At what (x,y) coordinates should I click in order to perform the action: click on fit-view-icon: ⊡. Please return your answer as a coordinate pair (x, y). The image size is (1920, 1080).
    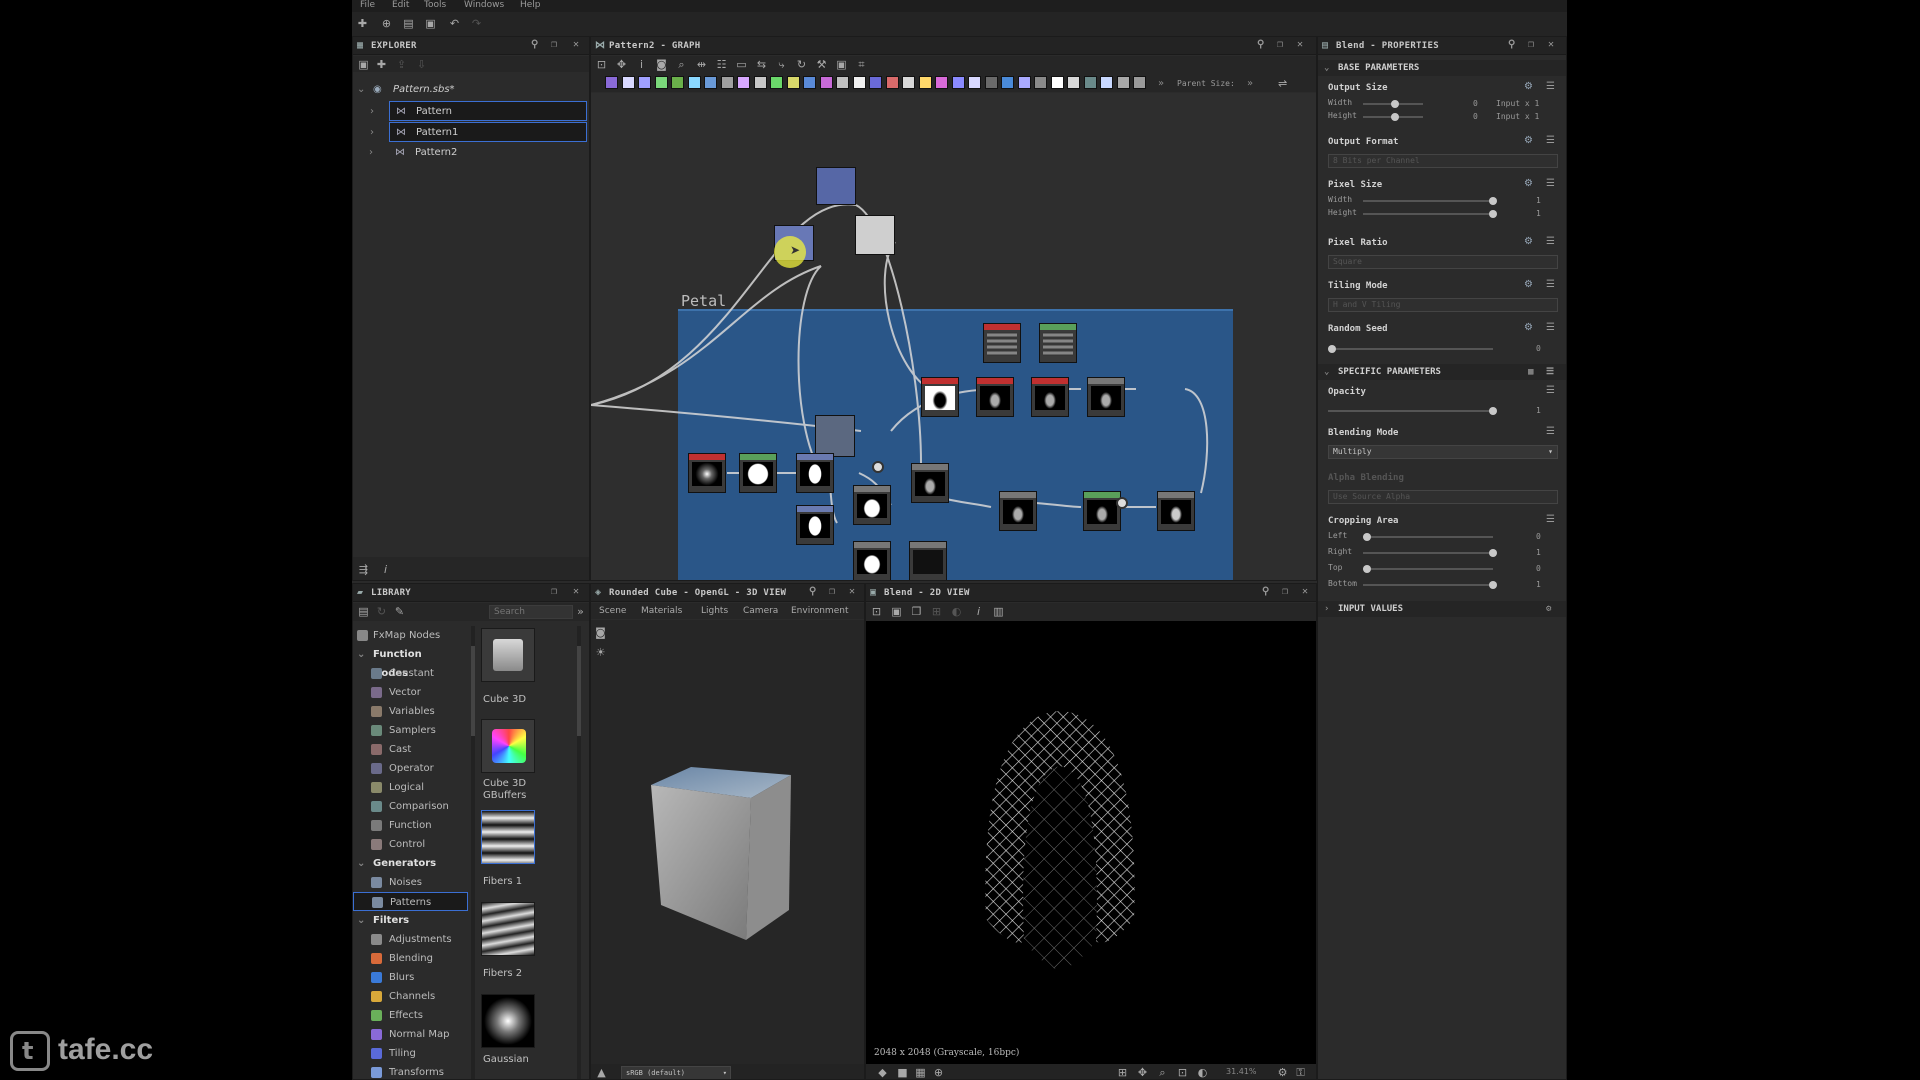
    Looking at the image, I should click on (601, 64).